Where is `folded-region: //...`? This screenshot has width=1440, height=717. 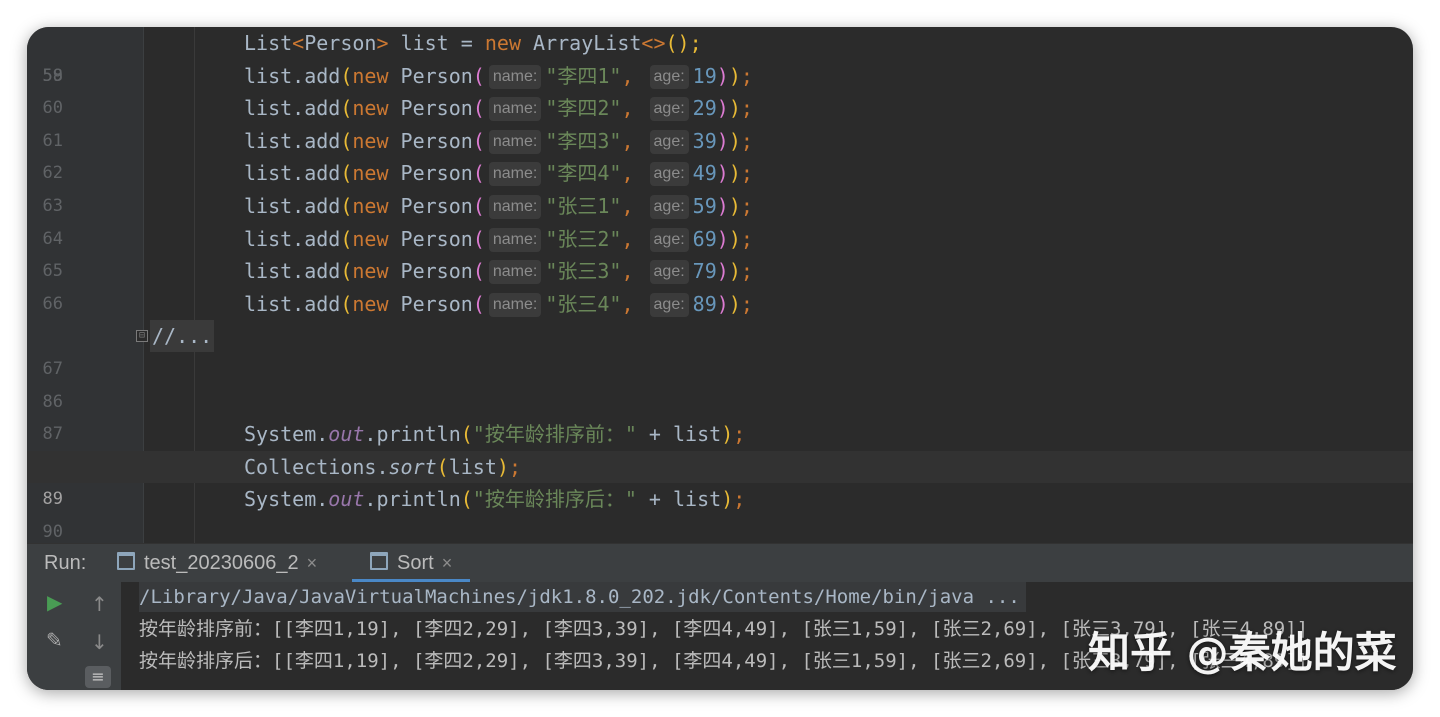
folded-region: //... is located at coordinates (182, 336).